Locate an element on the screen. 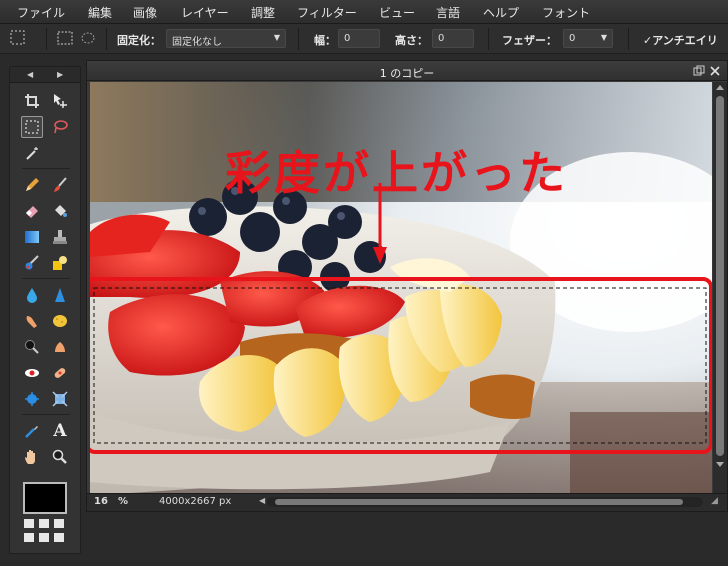 Image resolution: width=728 pixels, height=566 pixels. fix-value: 固定化なし is located at coordinates (197, 42).